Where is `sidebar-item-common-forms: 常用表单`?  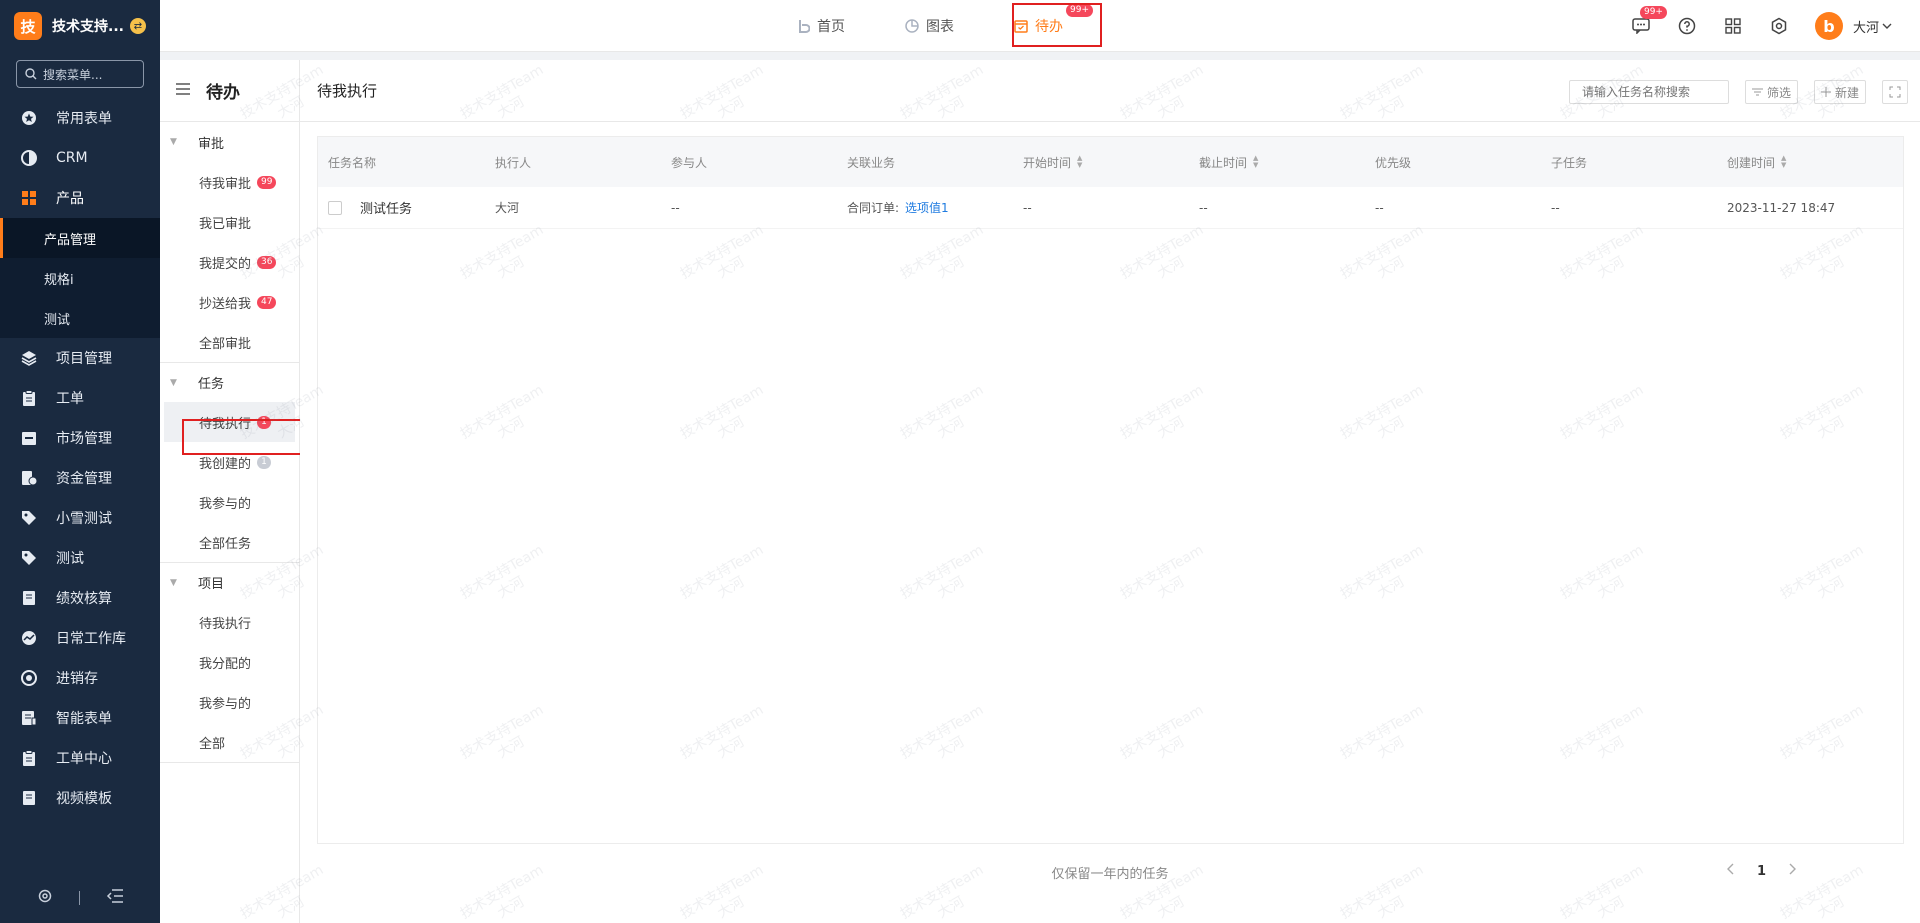 sidebar-item-common-forms: 常用表单 is located at coordinates (80, 118).